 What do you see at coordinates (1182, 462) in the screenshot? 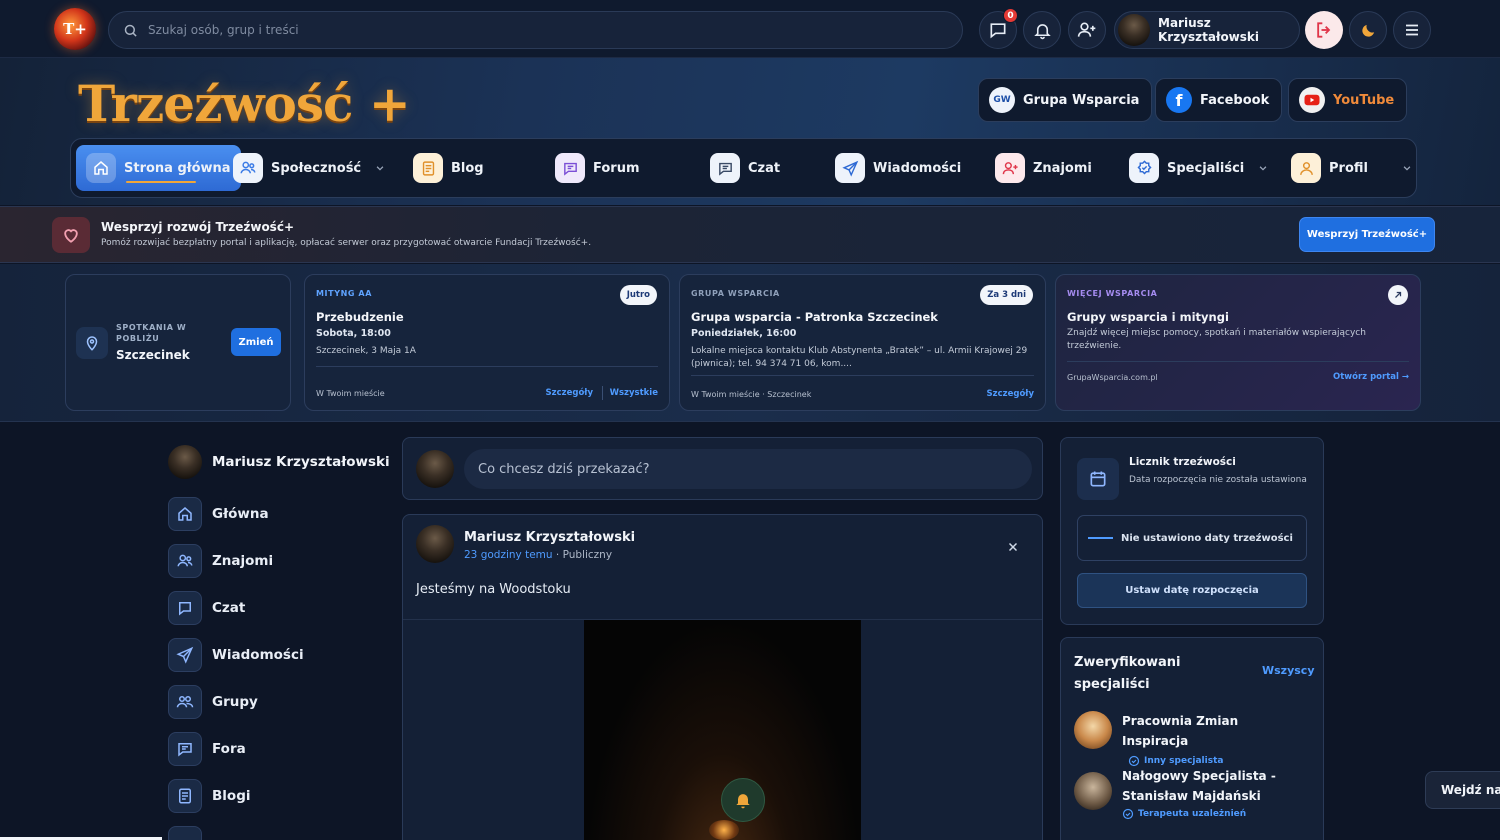
I see `counter-title: Licznik trzeźwości` at bounding box center [1182, 462].